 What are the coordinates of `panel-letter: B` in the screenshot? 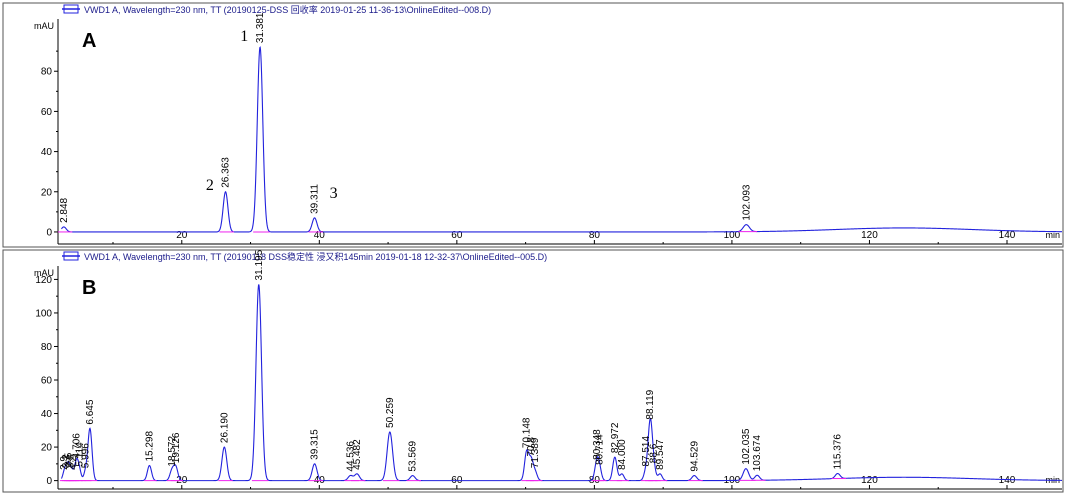 It's located at (89, 288).